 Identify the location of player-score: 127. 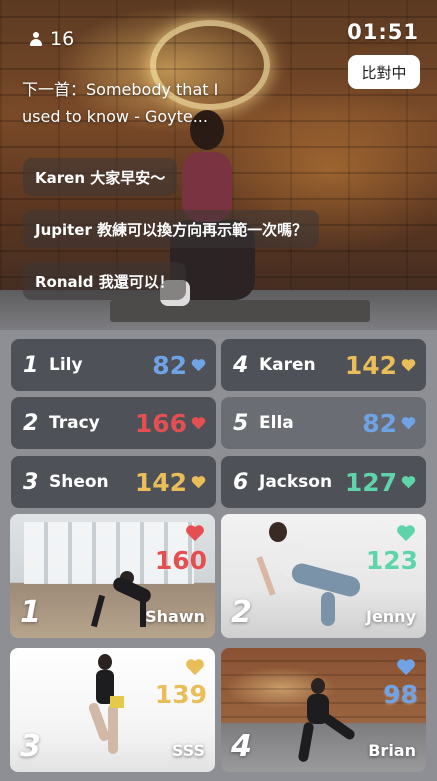
(370, 482).